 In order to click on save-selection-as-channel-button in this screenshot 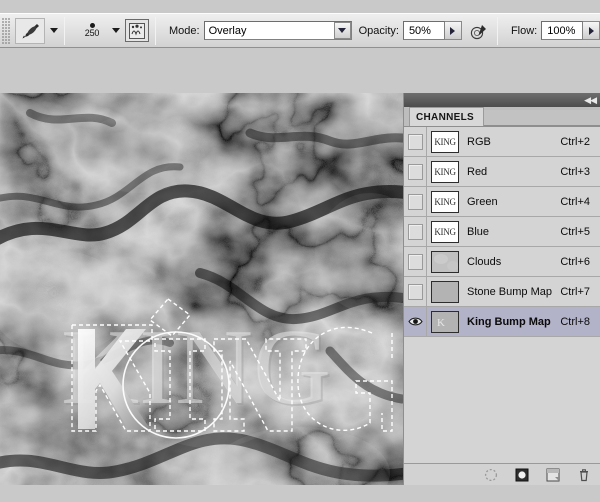, I will do `click(522, 475)`.